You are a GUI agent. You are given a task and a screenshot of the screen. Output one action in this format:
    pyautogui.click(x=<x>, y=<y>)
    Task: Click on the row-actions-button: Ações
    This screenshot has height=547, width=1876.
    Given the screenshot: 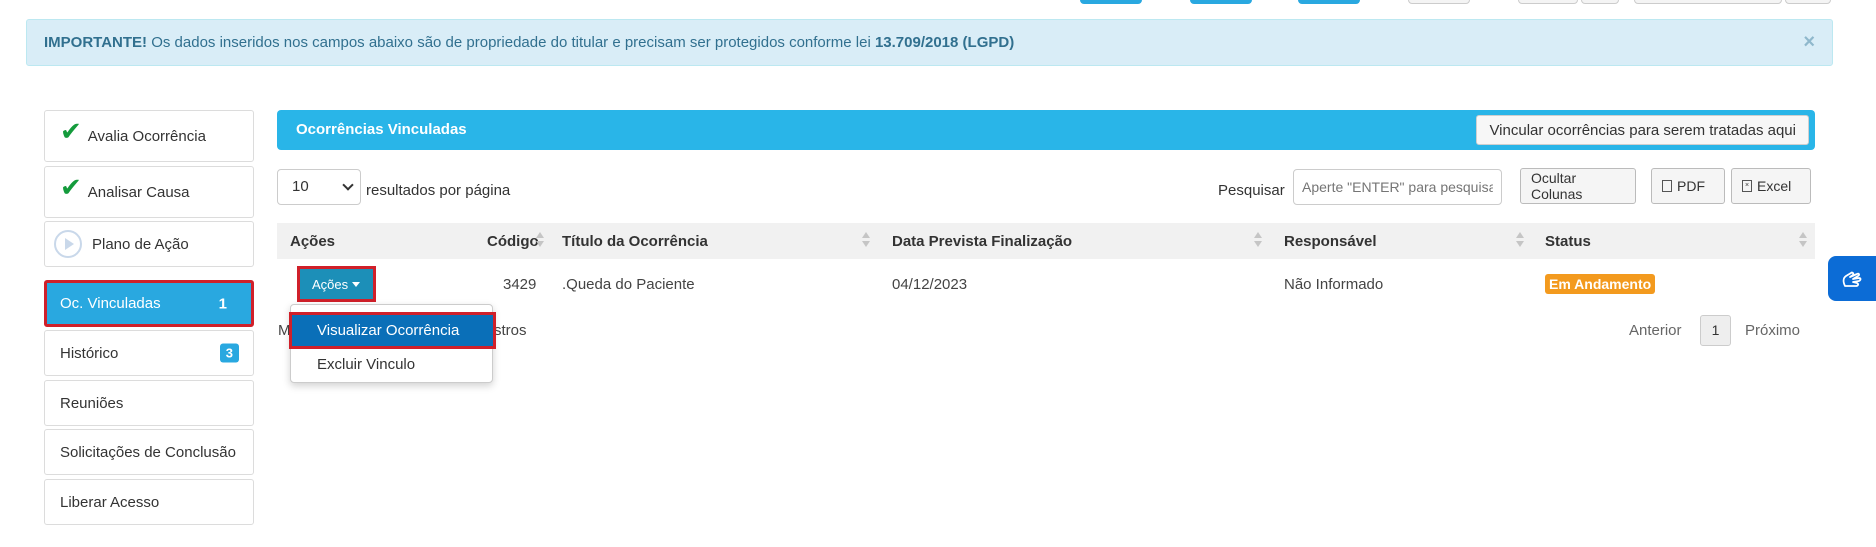 What is the action you would take?
    pyautogui.click(x=336, y=284)
    